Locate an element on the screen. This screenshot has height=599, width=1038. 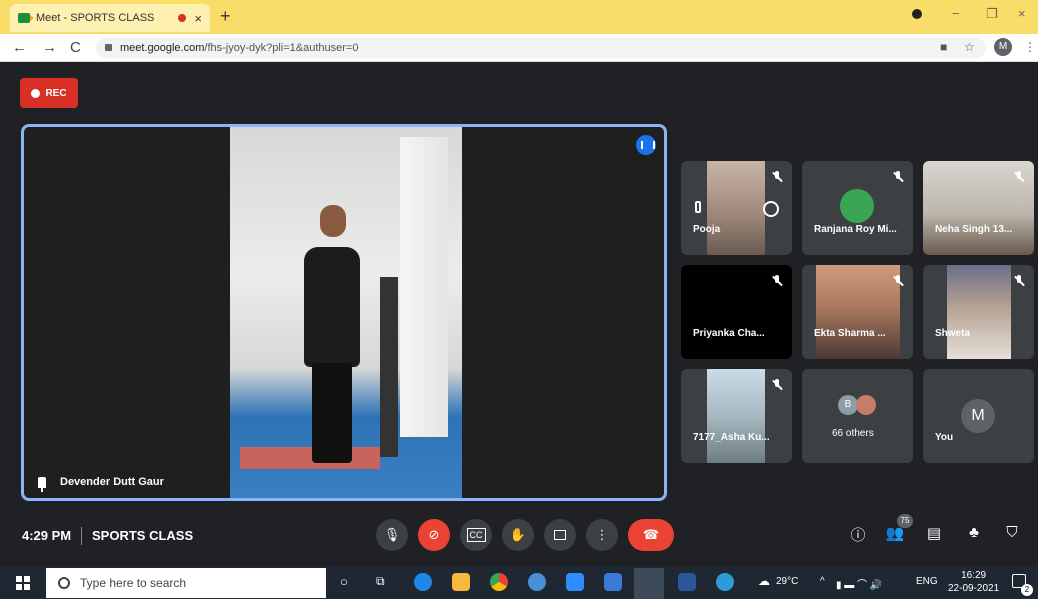
participant-tile-you: M You is located at coordinates (978, 416).